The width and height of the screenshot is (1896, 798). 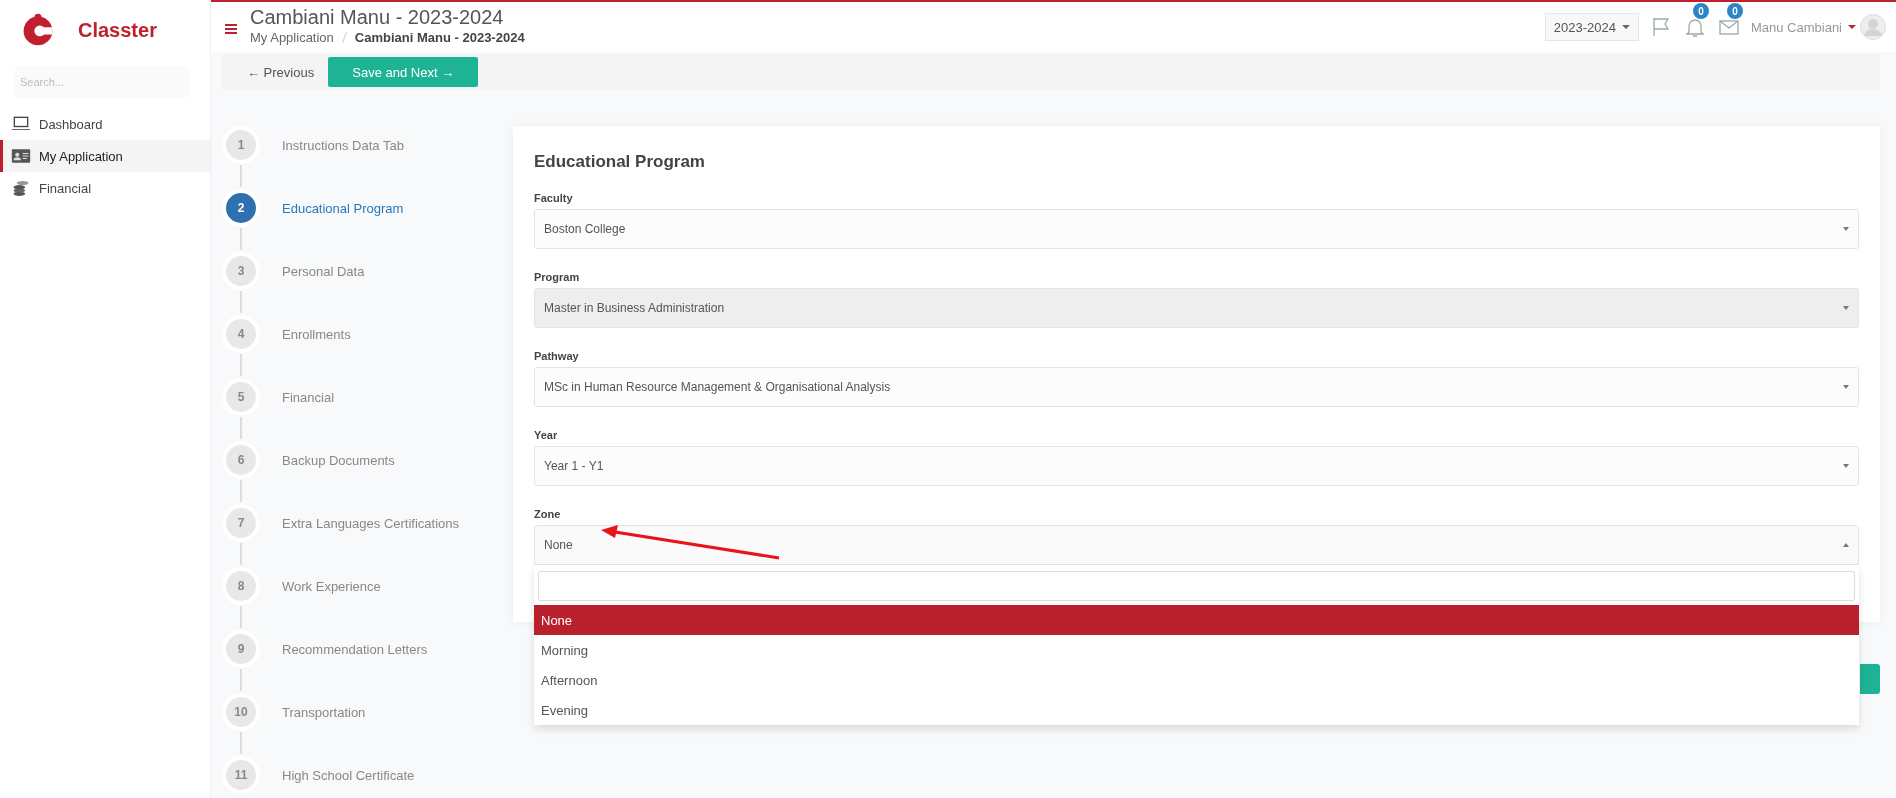 What do you see at coordinates (1196, 586) in the screenshot?
I see `dropdown-search-field` at bounding box center [1196, 586].